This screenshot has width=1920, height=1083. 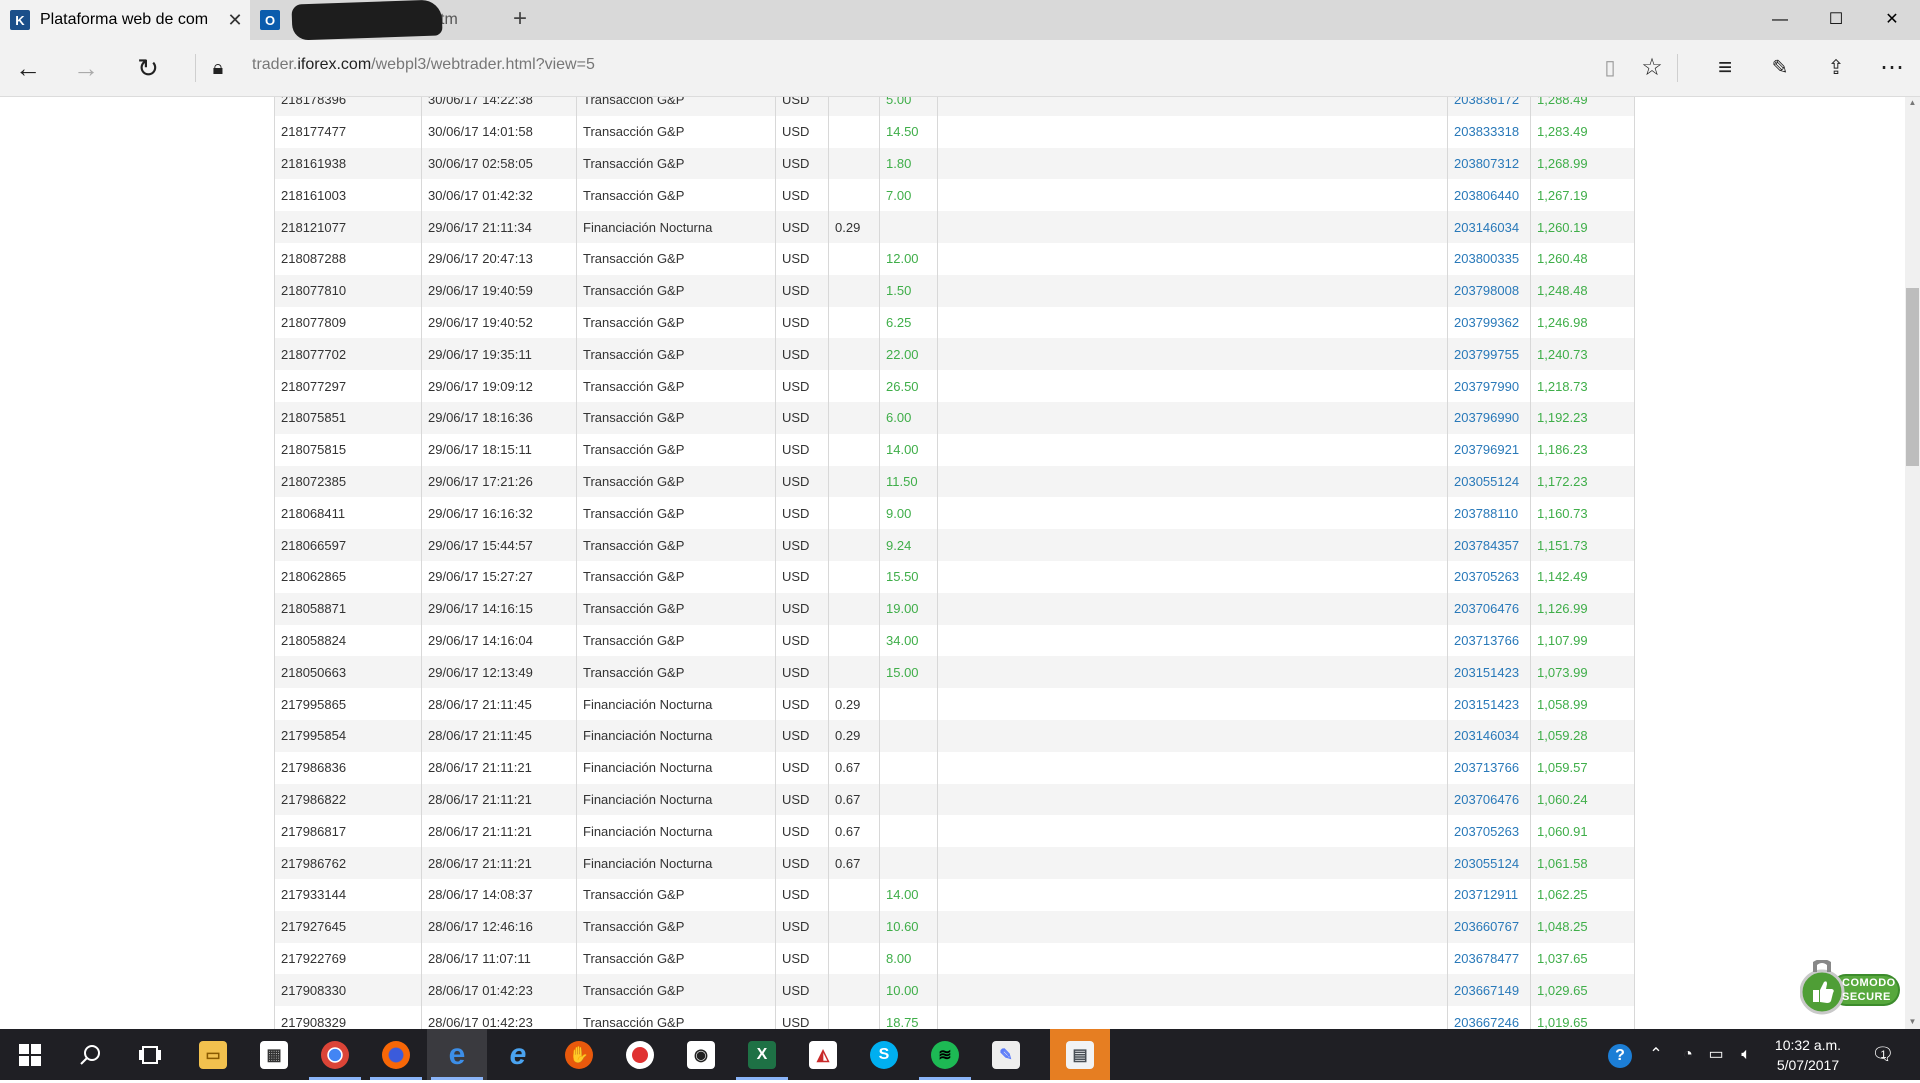 I want to click on close-tab-icon: ✕, so click(x=235, y=20).